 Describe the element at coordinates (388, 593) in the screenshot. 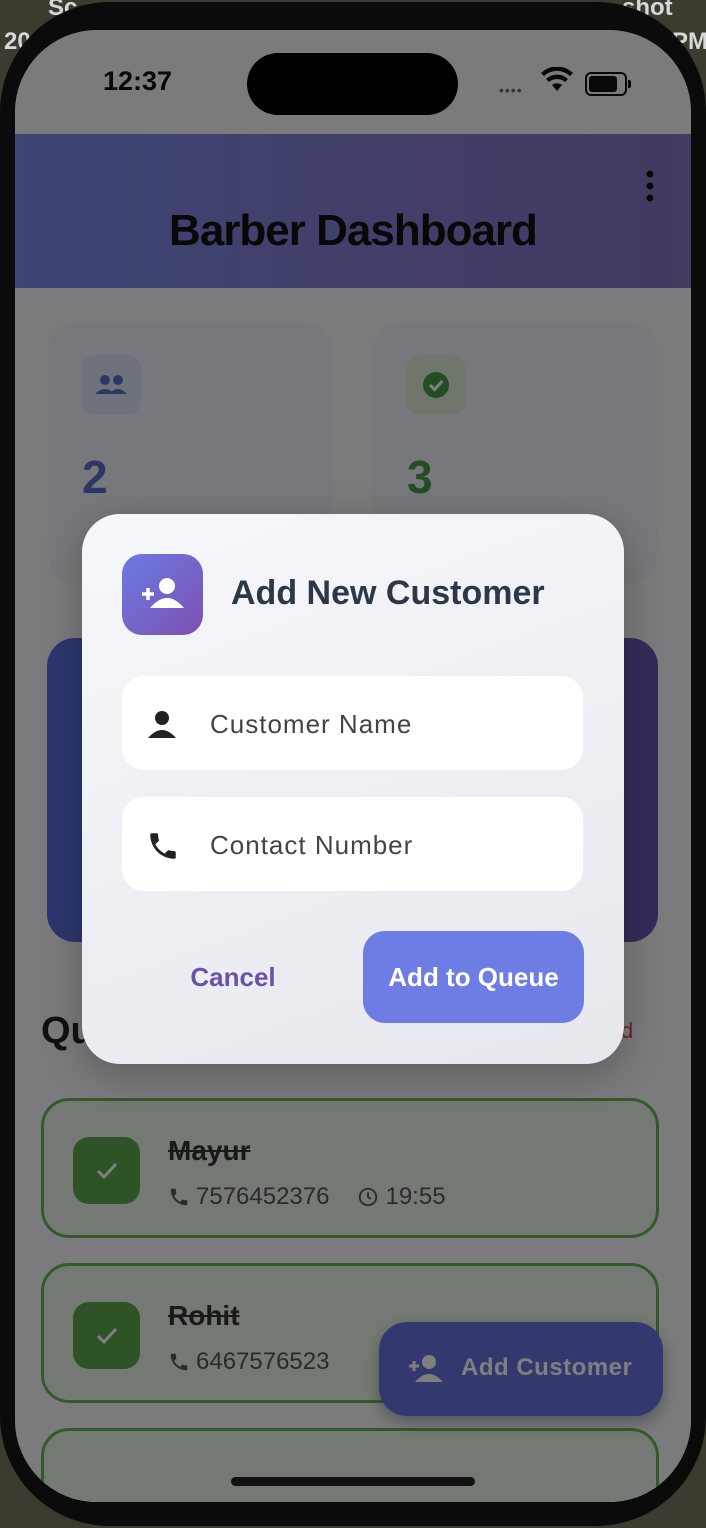

I see `dialog-title: Add New Customer` at that location.